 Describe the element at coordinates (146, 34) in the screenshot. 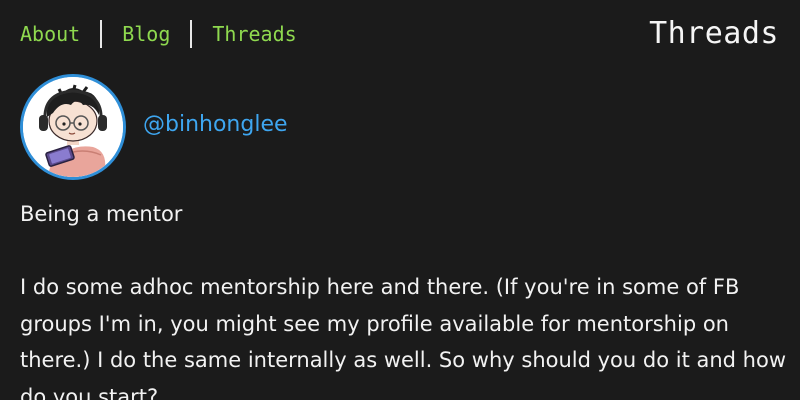

I see `nav-link-blog: Blog` at that location.